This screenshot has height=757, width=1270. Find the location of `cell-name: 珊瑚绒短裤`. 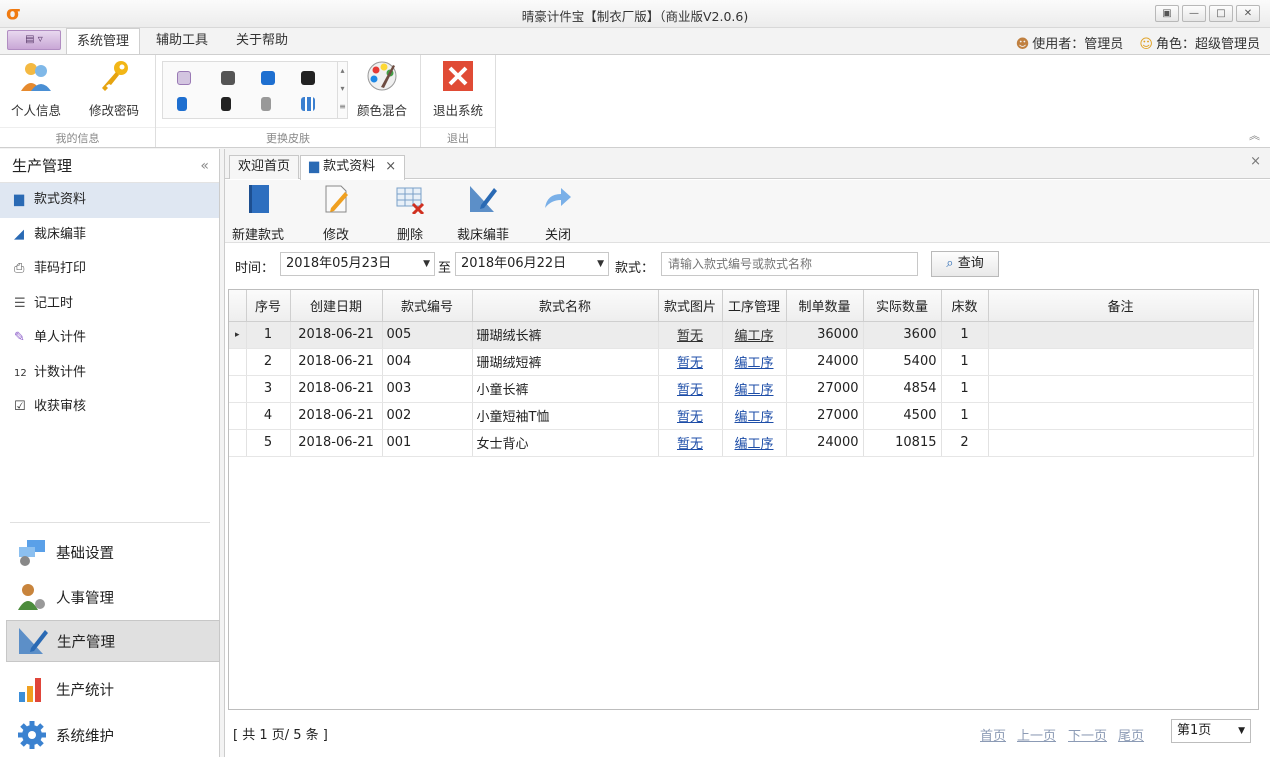

cell-name: 珊瑚绒短裤 is located at coordinates (565, 362).